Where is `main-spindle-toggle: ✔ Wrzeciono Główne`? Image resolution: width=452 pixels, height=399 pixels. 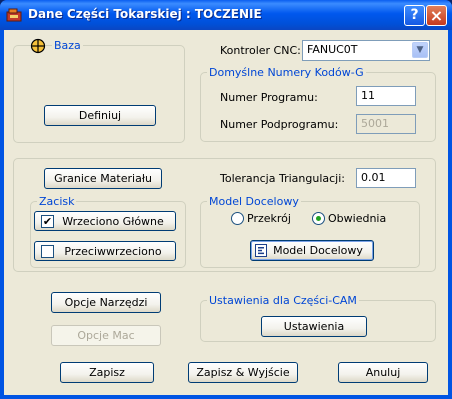
main-spindle-toggle: ✔ Wrzeciono Główne is located at coordinates (105, 221).